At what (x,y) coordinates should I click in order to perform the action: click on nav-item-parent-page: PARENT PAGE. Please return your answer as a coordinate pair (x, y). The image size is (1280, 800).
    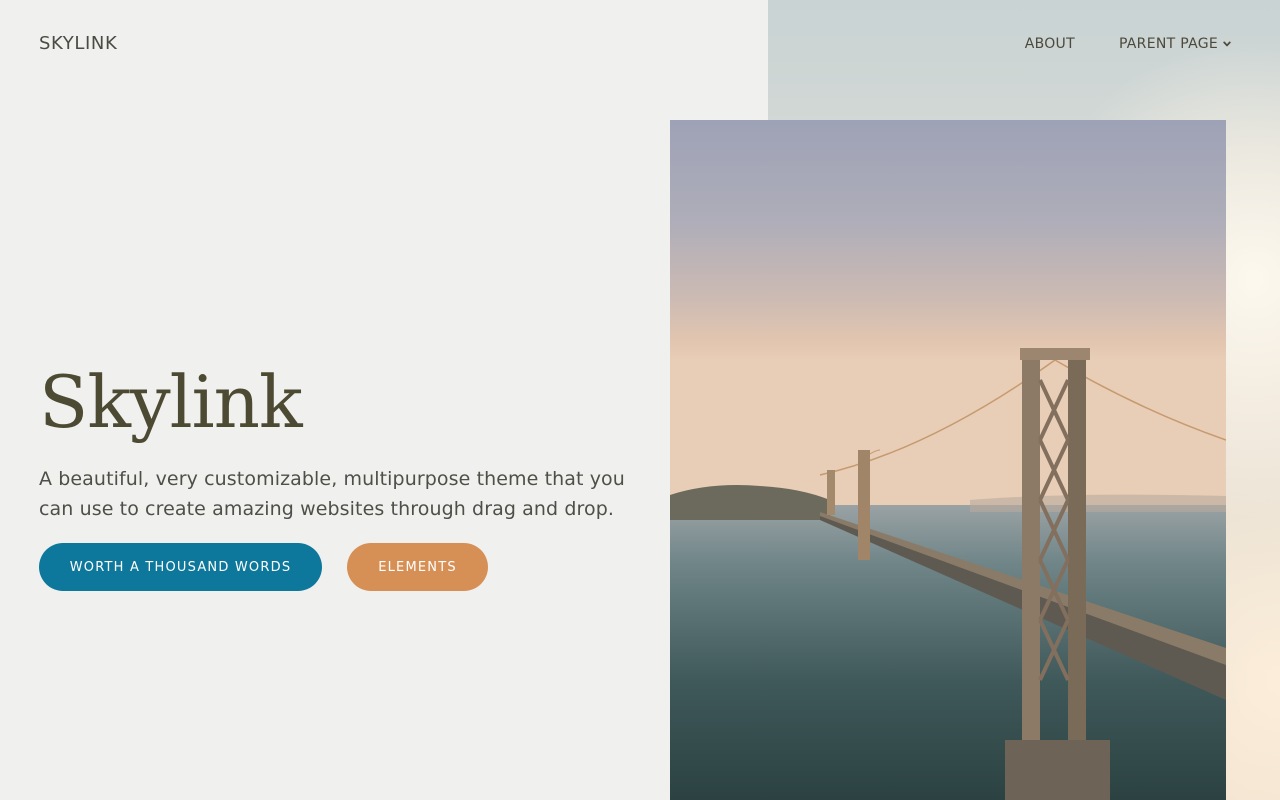
    Looking at the image, I should click on (1175, 44).